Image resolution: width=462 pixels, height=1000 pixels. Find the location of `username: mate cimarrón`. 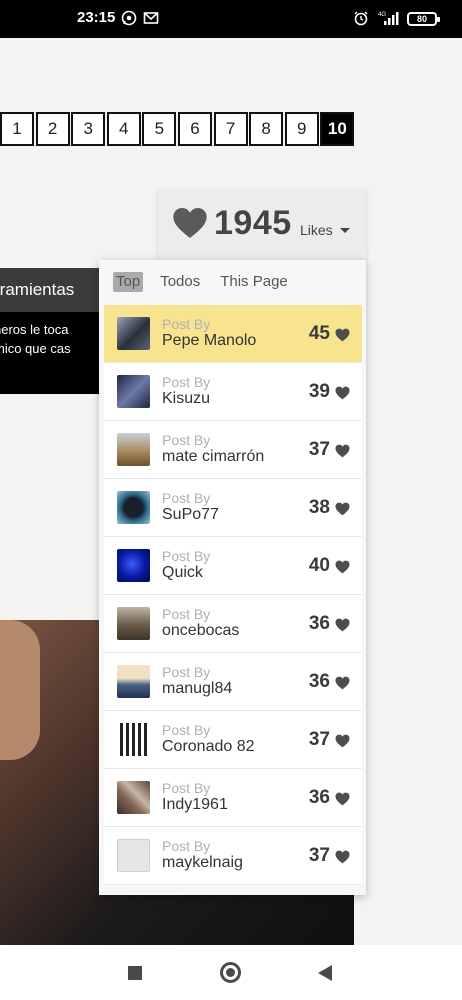

username: mate cimarrón is located at coordinates (213, 457).